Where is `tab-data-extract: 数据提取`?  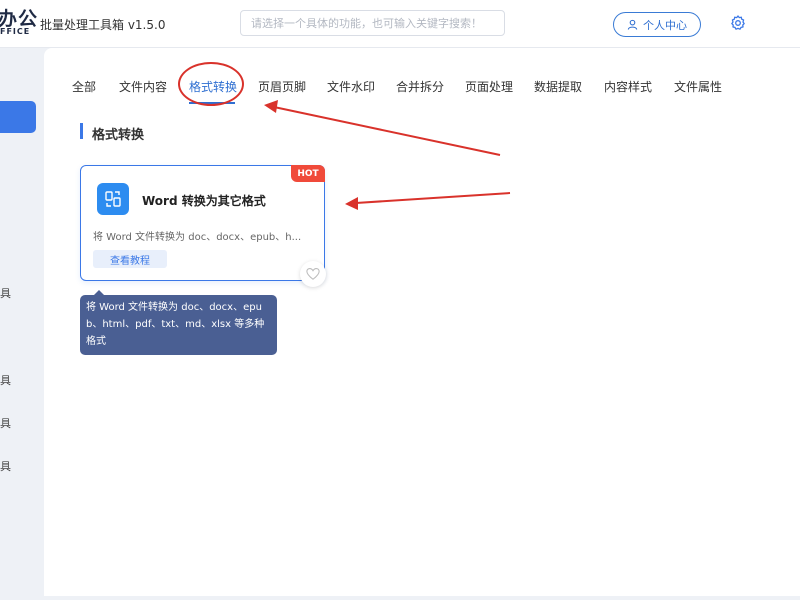
tab-data-extract: 数据提取 is located at coordinates (558, 86).